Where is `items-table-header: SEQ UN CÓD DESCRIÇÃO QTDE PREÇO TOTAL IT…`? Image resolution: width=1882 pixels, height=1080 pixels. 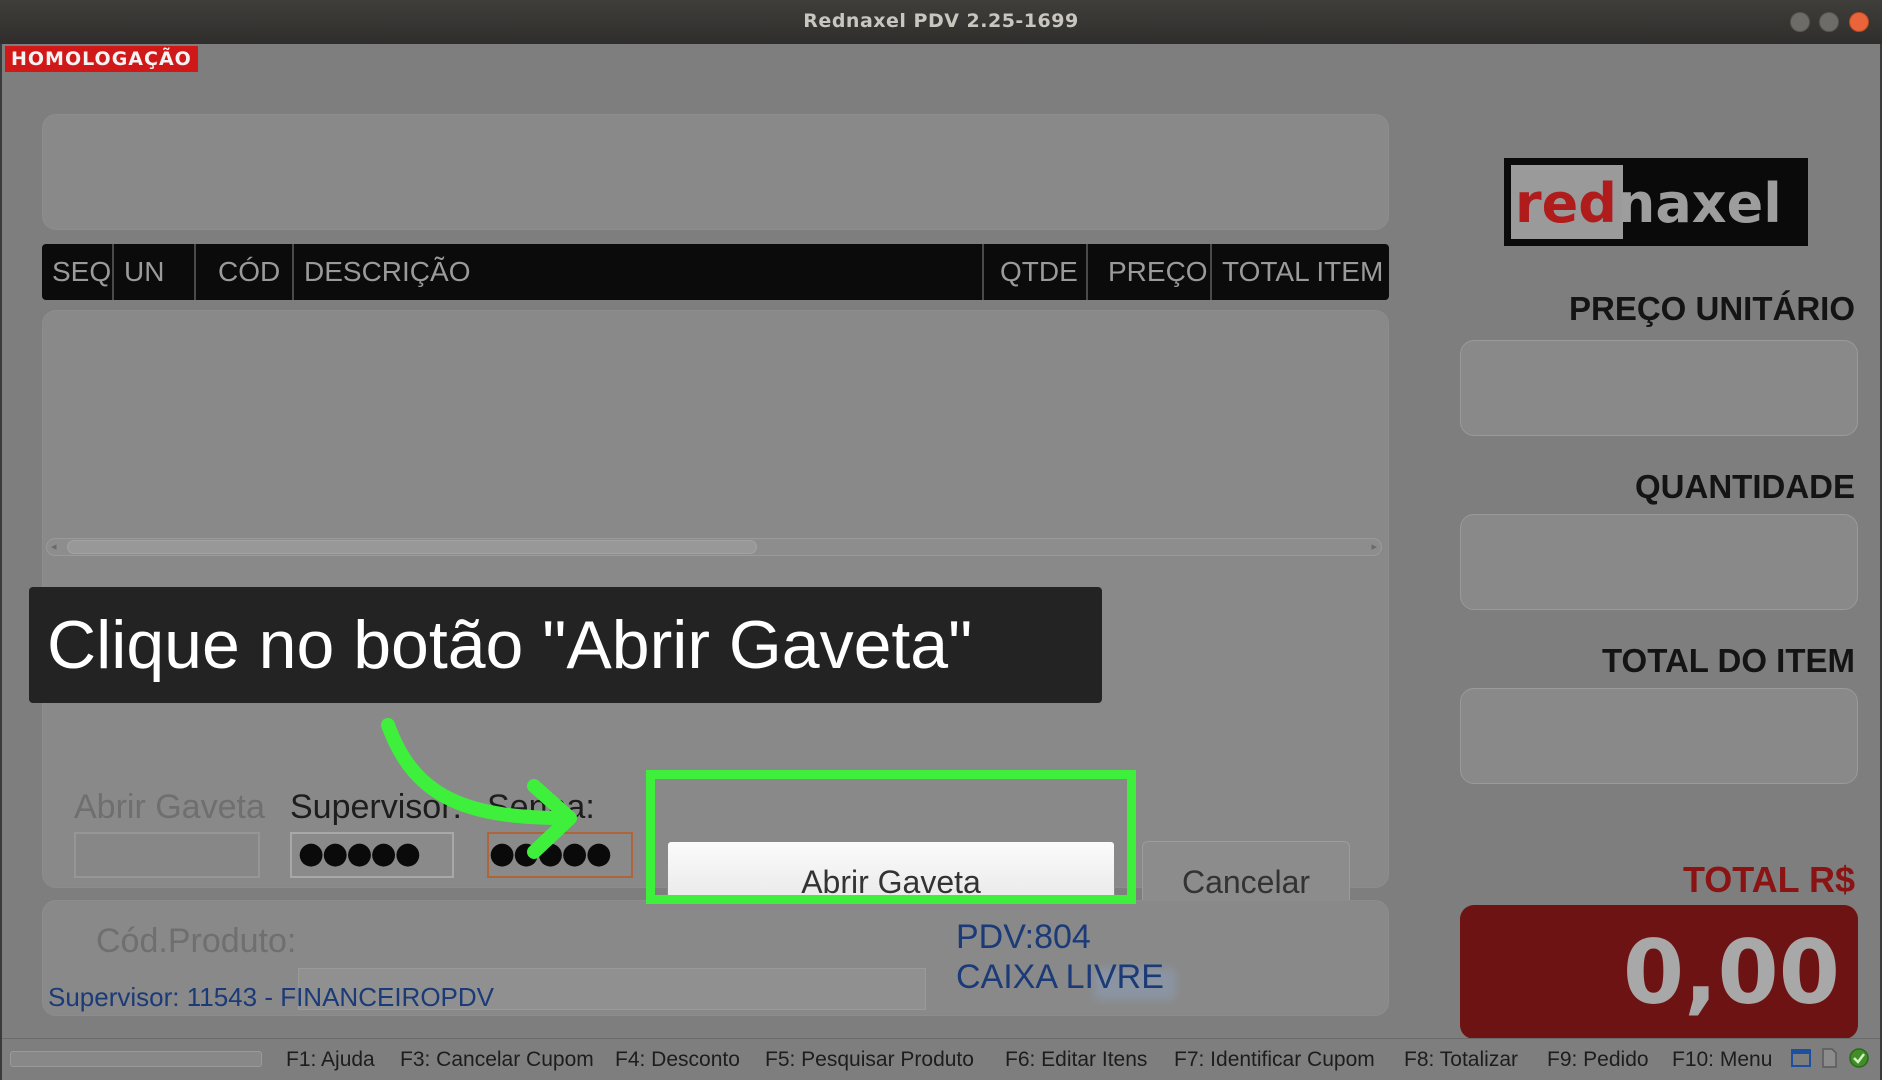 items-table-header: SEQ UN CÓD DESCRIÇÃO QTDE PREÇO TOTAL IT… is located at coordinates (715, 272).